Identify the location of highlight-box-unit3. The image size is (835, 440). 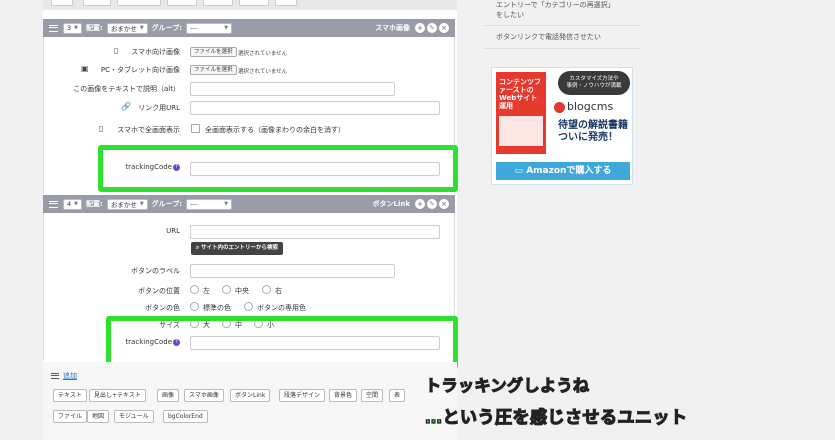
(278, 168).